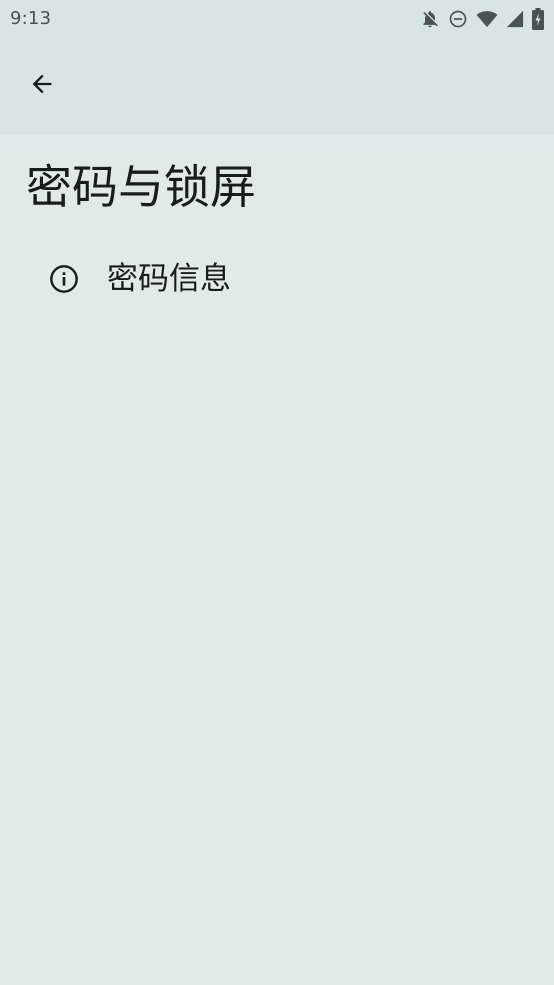 The width and height of the screenshot is (554, 985). Describe the element at coordinates (64, 279) in the screenshot. I see `info-icon` at that location.